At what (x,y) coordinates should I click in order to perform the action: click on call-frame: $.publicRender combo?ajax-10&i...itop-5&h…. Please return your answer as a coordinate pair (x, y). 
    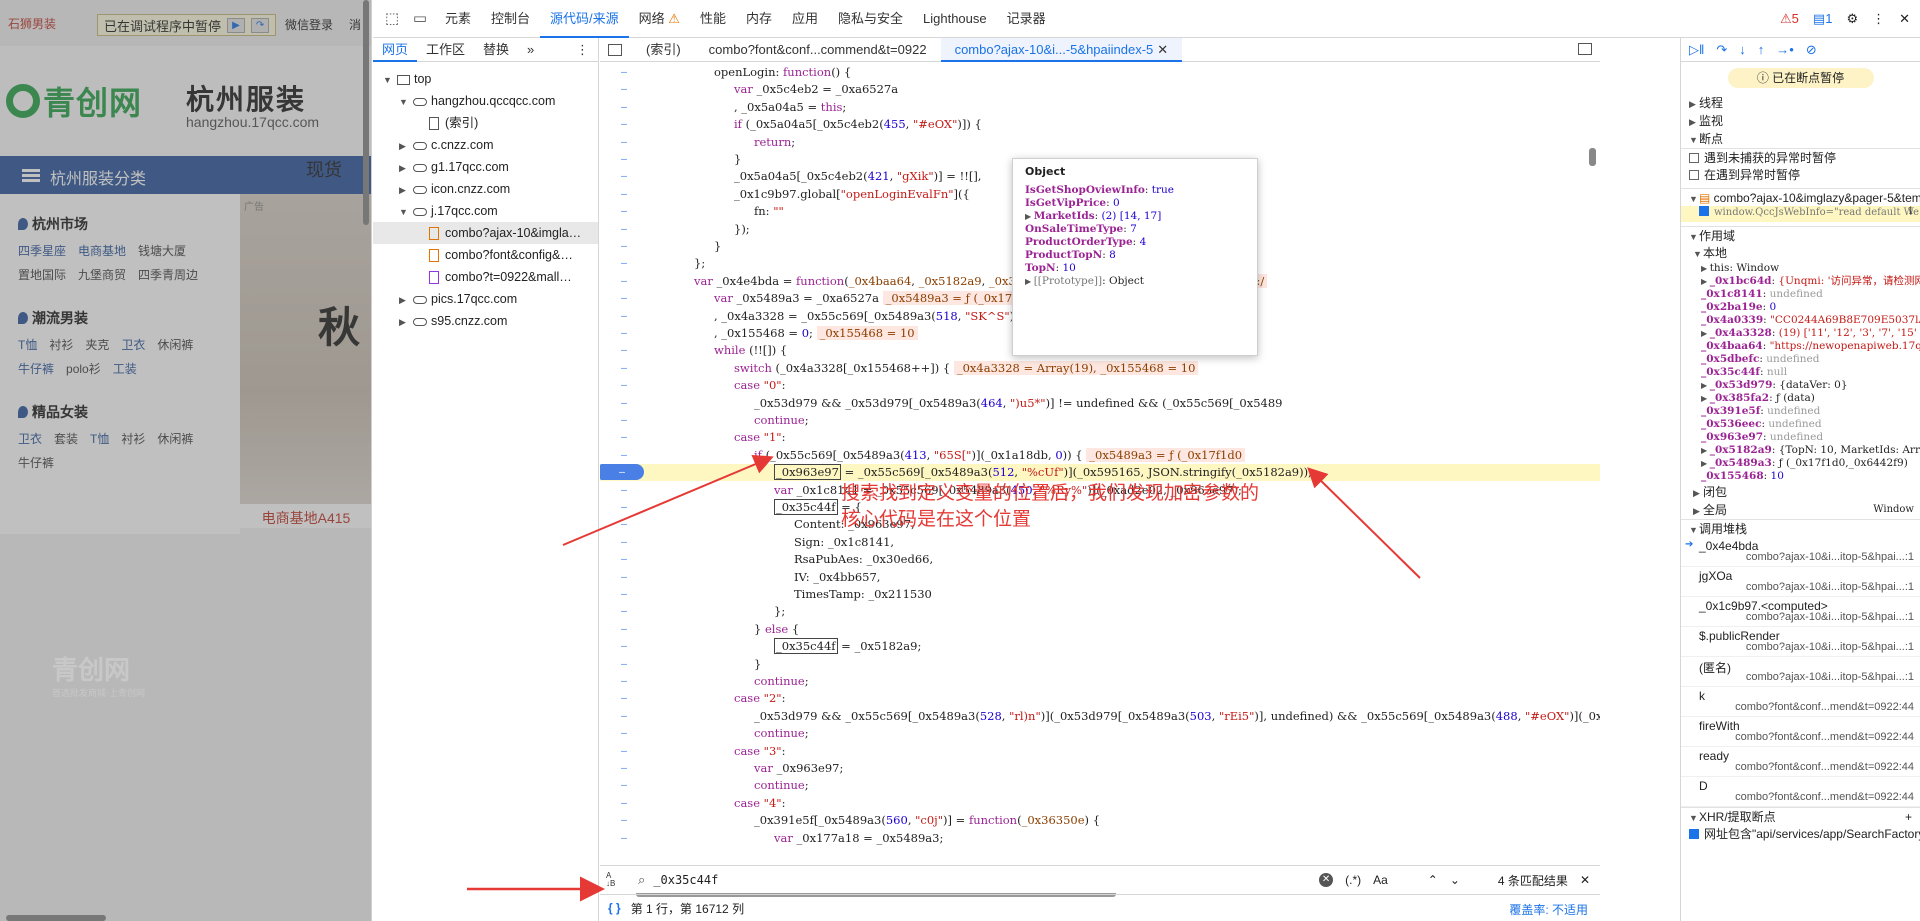
    Looking at the image, I should click on (1800, 642).